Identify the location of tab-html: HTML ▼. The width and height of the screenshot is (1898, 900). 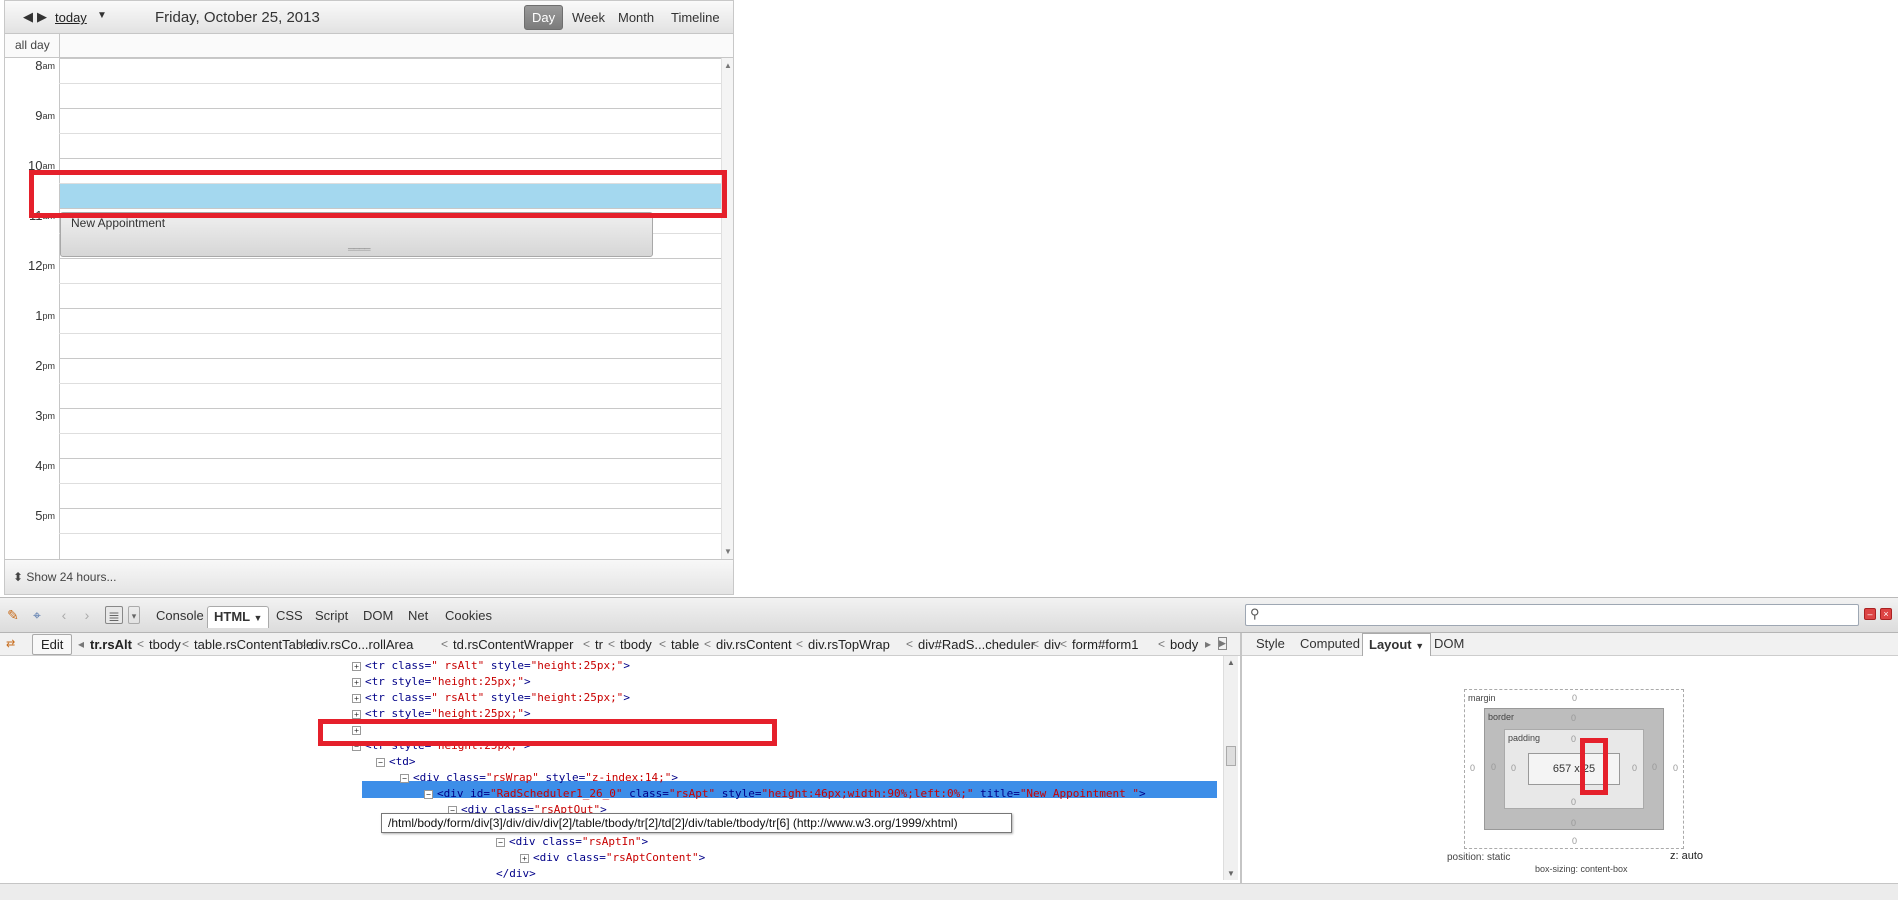
(238, 617).